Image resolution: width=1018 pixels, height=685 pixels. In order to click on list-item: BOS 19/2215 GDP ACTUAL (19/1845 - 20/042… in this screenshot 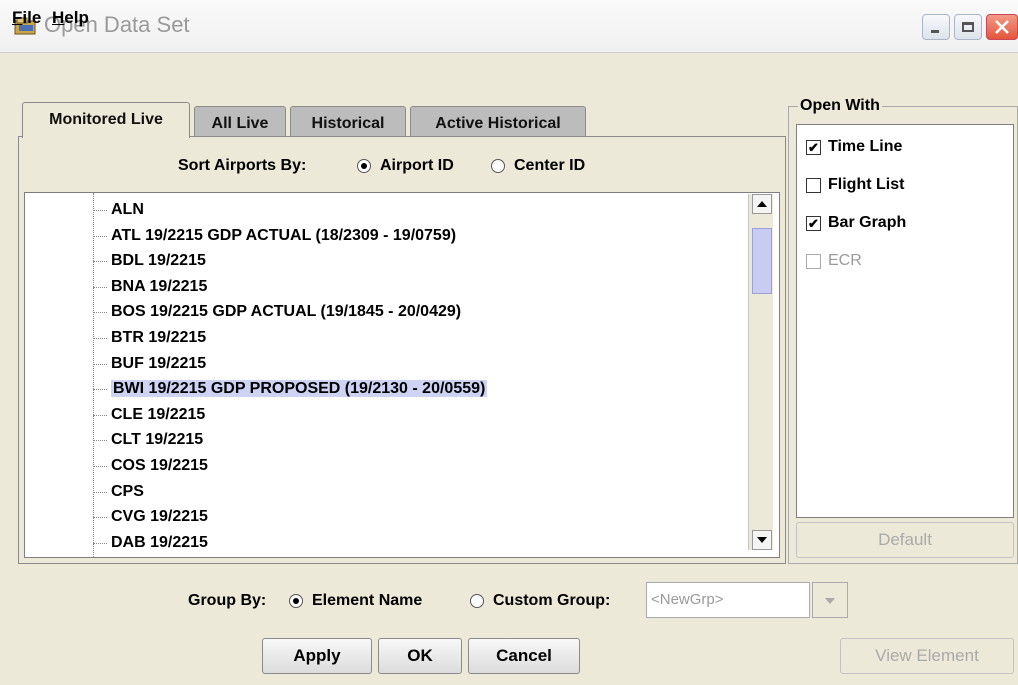, I will do `click(275, 312)`.